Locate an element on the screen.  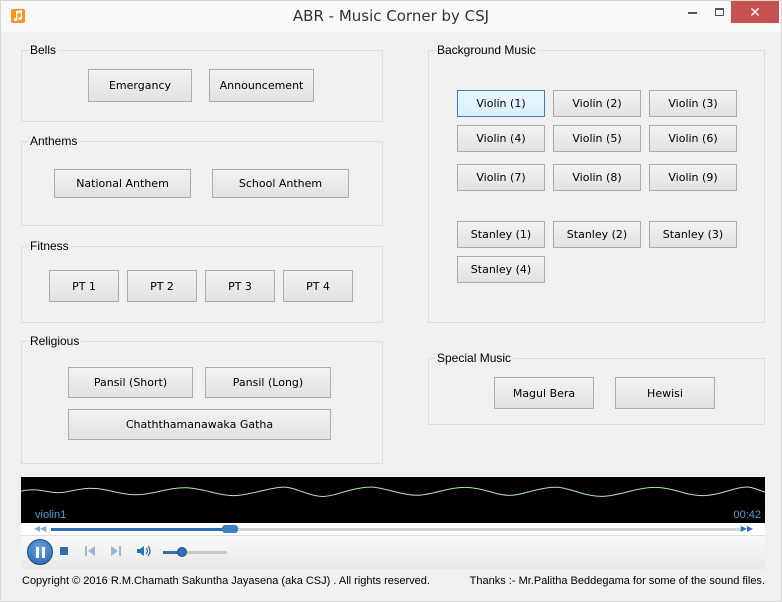
close-button: ✕ is located at coordinates (755, 12).